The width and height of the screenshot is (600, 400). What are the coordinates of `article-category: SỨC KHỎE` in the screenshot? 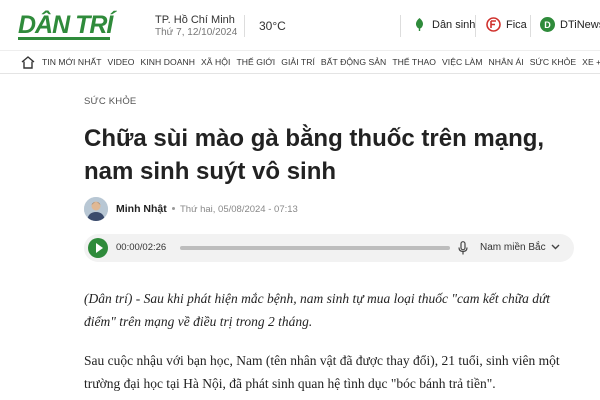 It's located at (110, 101).